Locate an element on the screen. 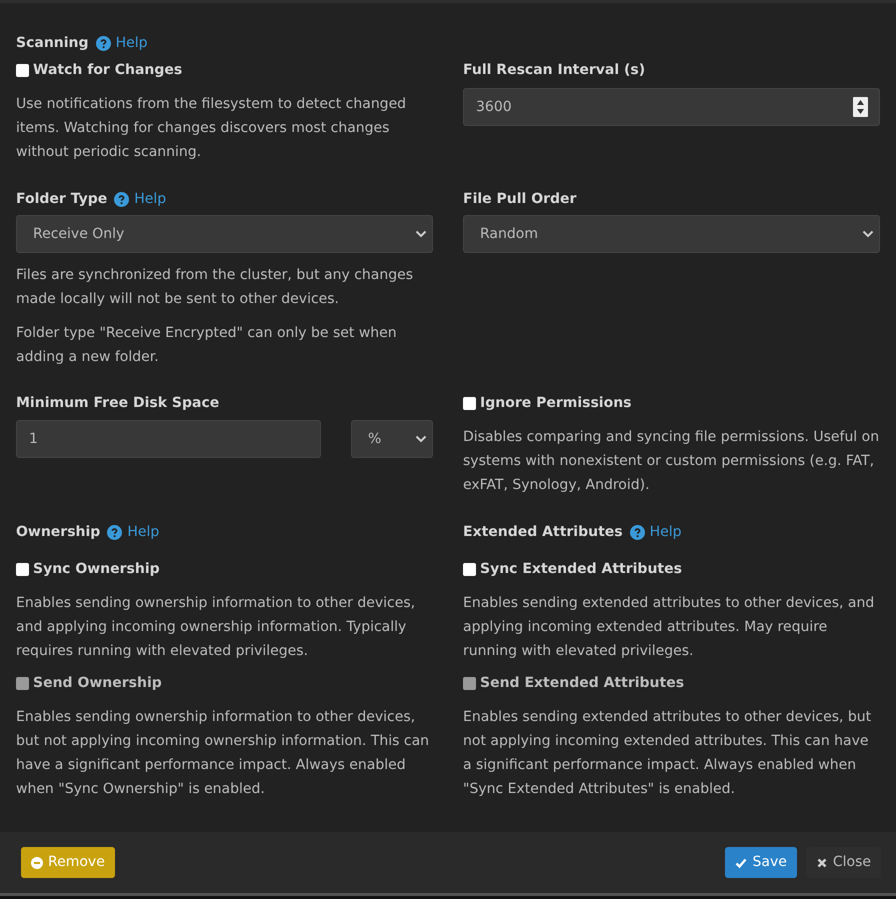 This screenshot has width=896, height=899. close-button: Close is located at coordinates (843, 862).